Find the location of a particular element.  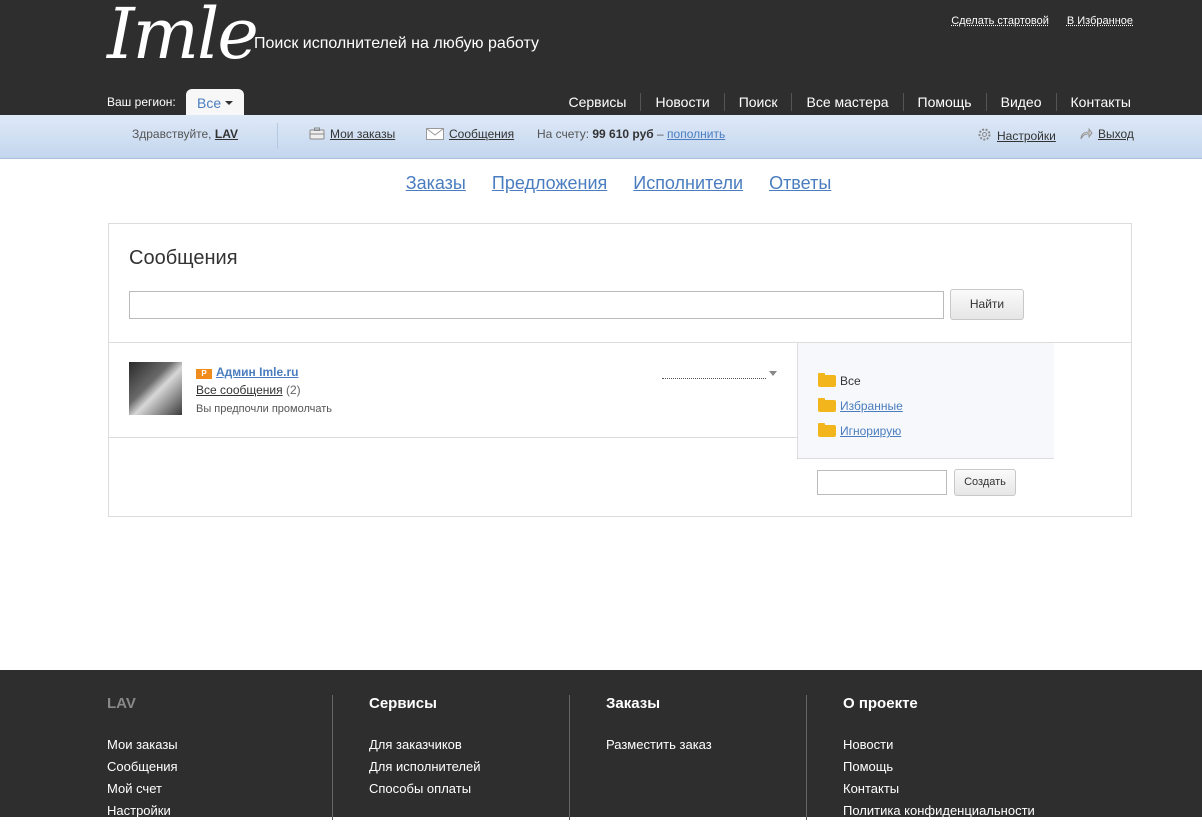

author-name: Админ Imle.ru is located at coordinates (257, 372).